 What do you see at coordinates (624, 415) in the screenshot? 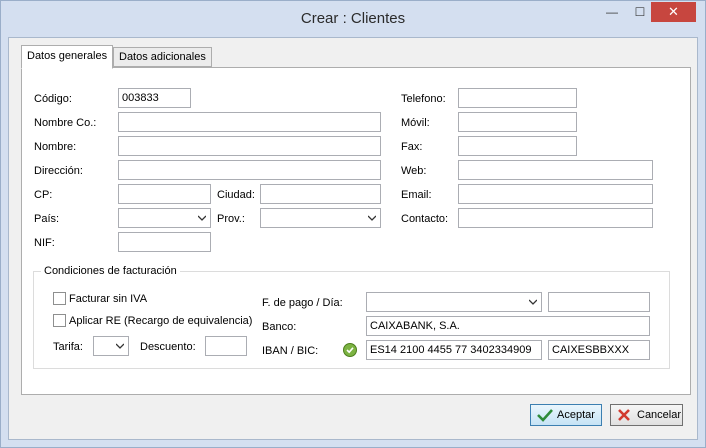
I see `cross-icon` at bounding box center [624, 415].